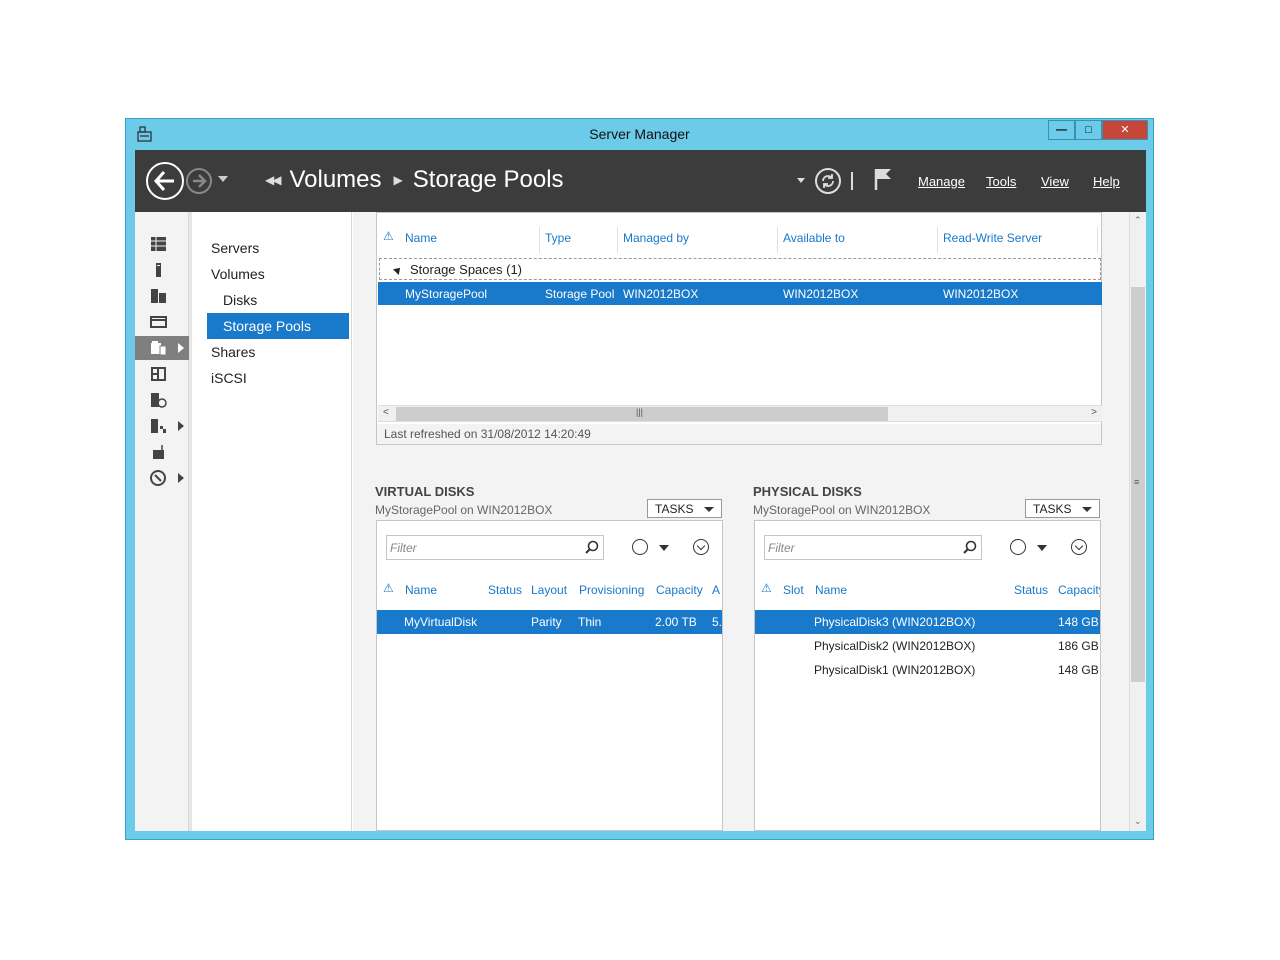 The width and height of the screenshot is (1280, 960). Describe the element at coordinates (1088, 130) in the screenshot. I see `maximize-button: □` at that location.